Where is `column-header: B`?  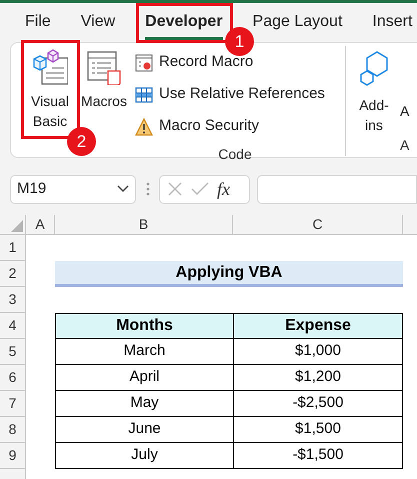
column-header: B is located at coordinates (144, 225).